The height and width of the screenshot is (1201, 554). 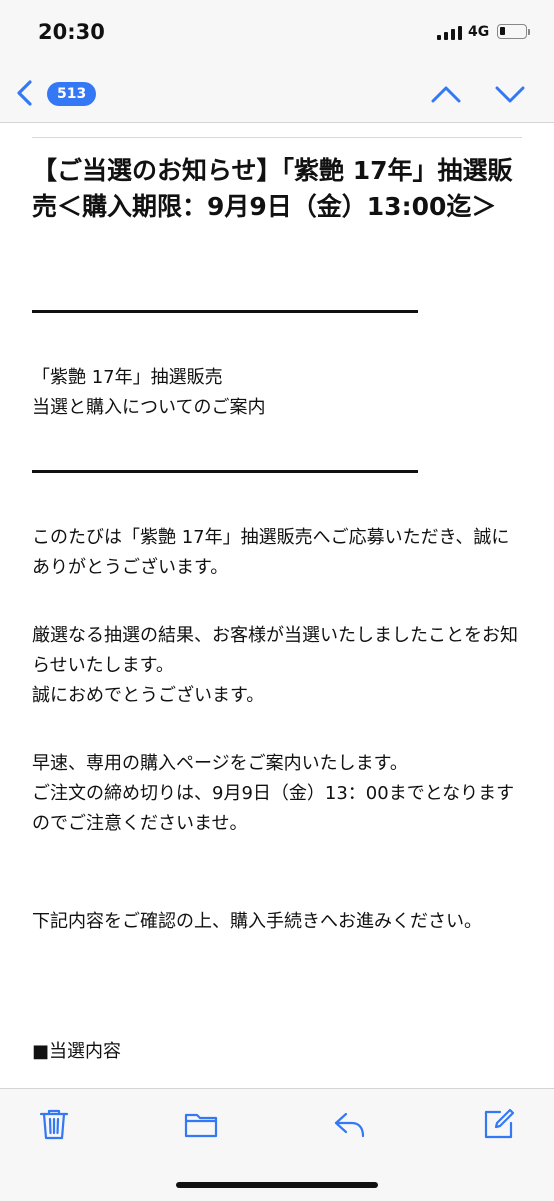 What do you see at coordinates (148, 695) in the screenshot?
I see `paragraph-congrats: 誠におめでとうございます。` at bounding box center [148, 695].